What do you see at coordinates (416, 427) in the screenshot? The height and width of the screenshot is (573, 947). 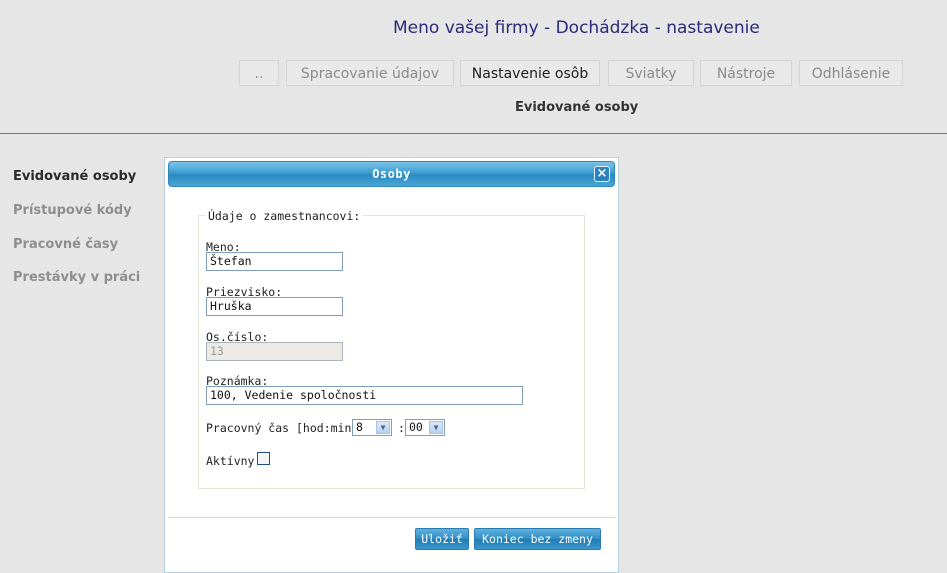 I see `minutes-value: 00` at bounding box center [416, 427].